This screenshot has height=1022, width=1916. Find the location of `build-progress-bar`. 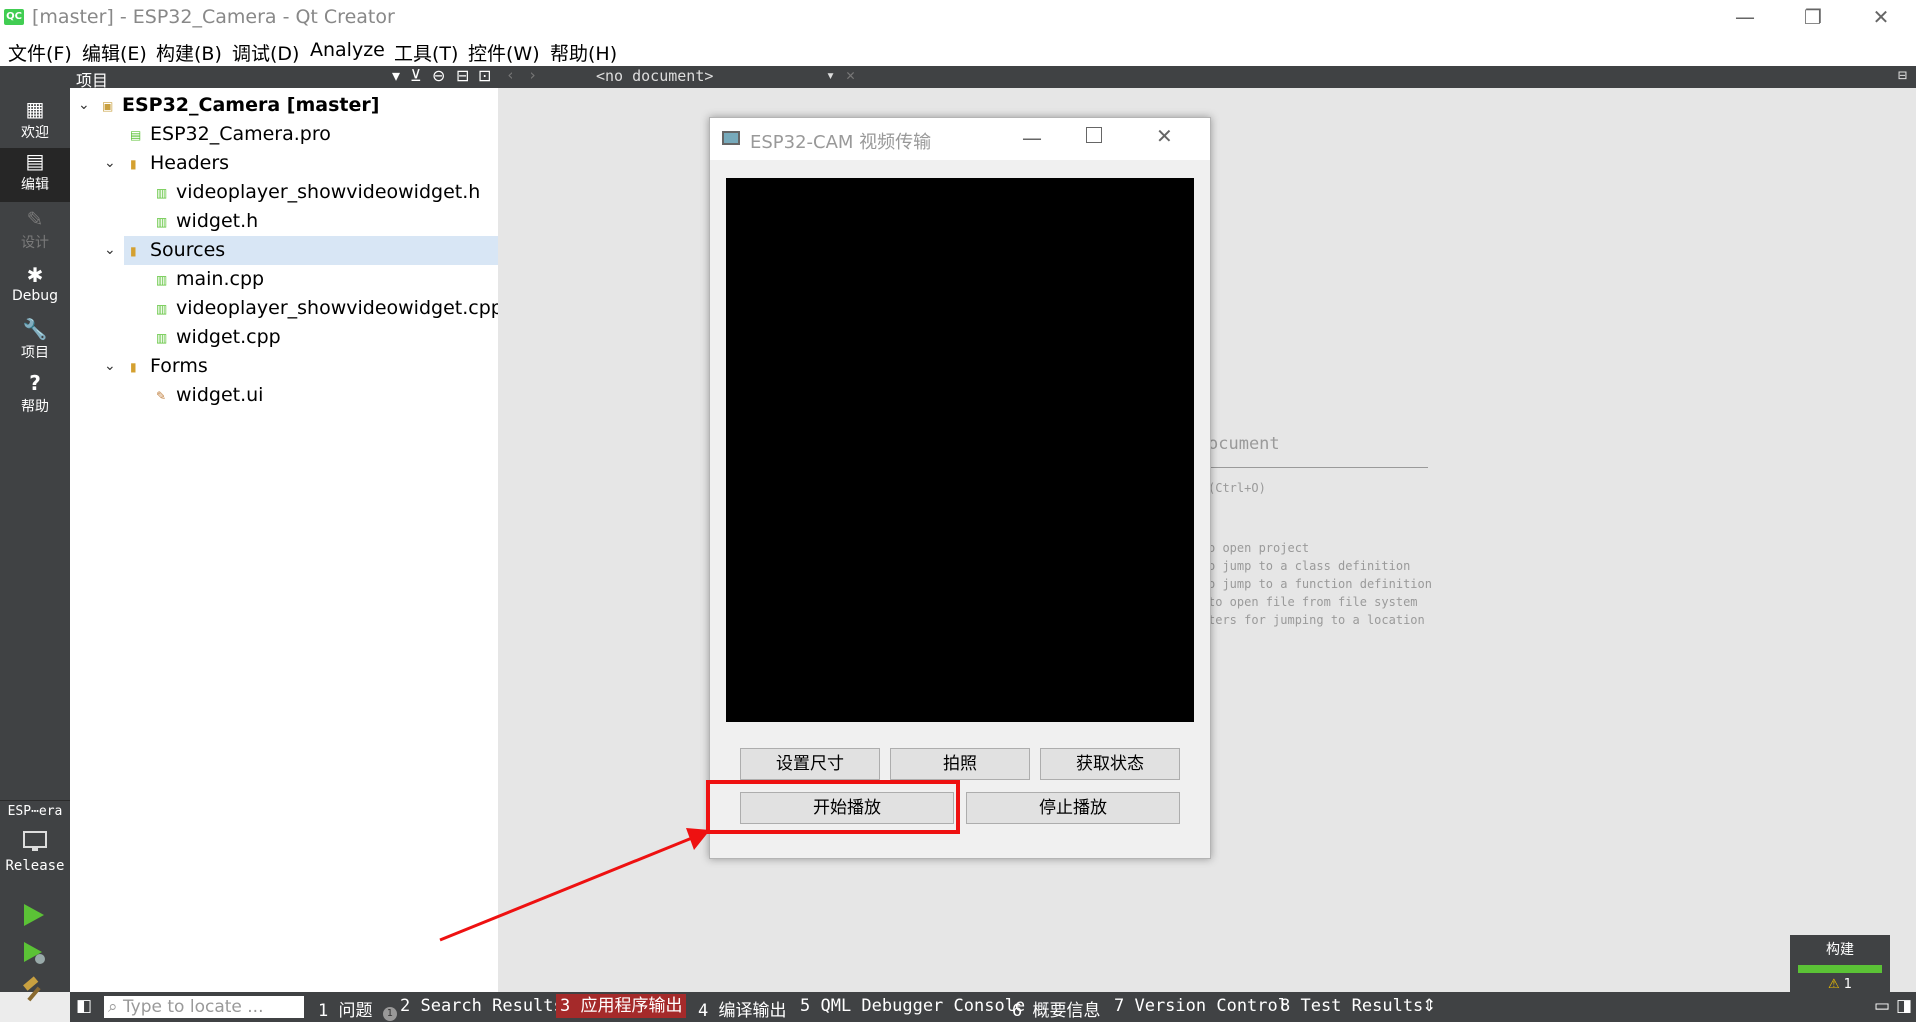

build-progress-bar is located at coordinates (1840, 969).